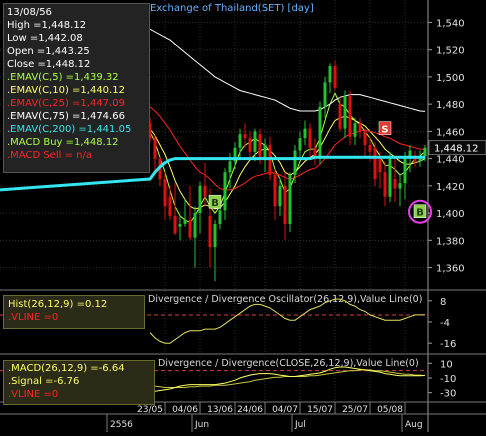  I want to click on x-tick-label: 23/05, so click(150, 410).